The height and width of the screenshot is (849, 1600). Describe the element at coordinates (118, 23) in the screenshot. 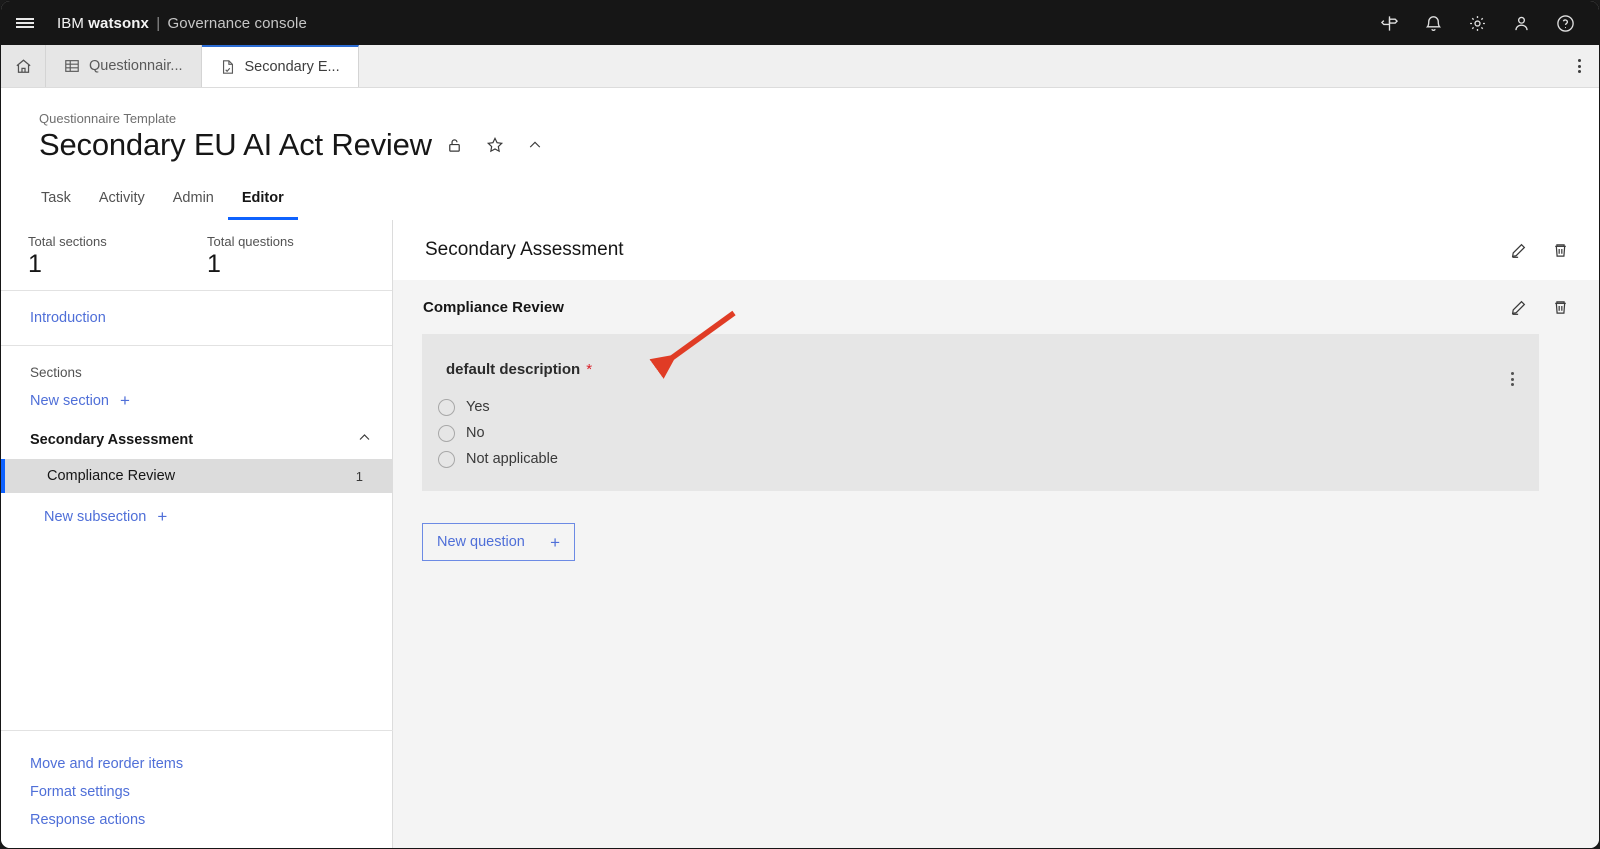

I see `brand-name: watsonx` at that location.